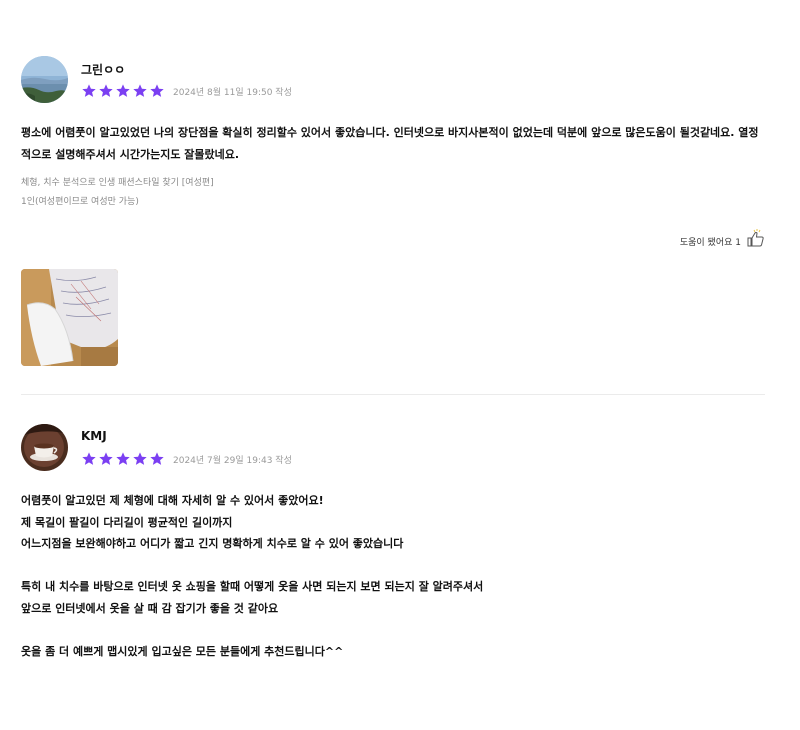 This screenshot has height=730, width=800. I want to click on thumbs-up-icon, so click(756, 238).